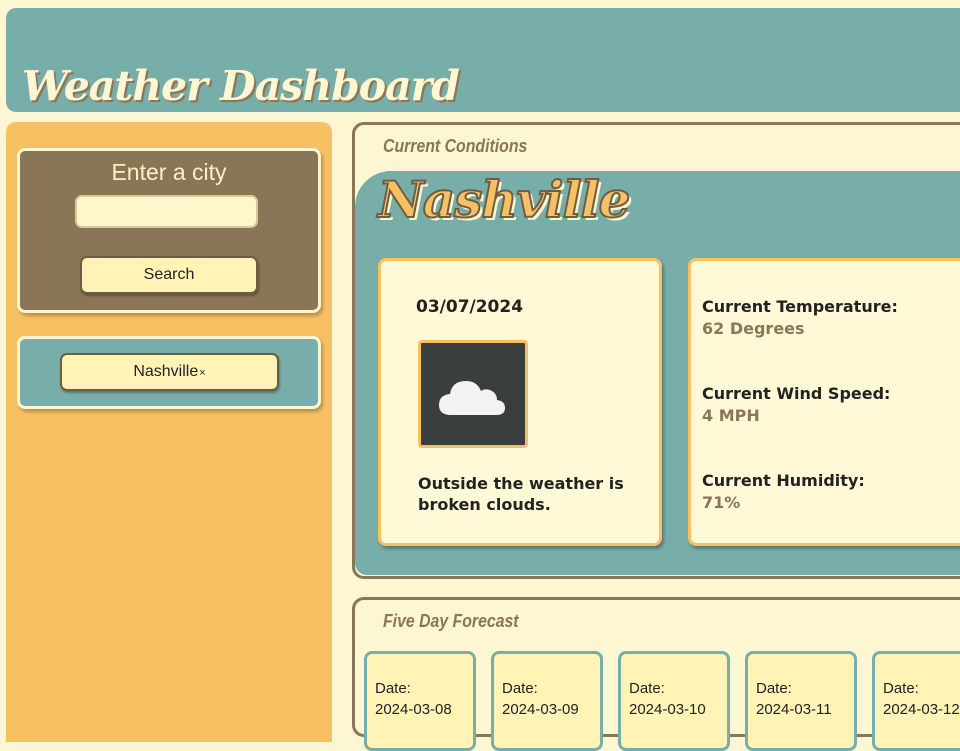 The image size is (960, 751). Describe the element at coordinates (721, 502) in the screenshot. I see `humidity-value: 71%` at that location.